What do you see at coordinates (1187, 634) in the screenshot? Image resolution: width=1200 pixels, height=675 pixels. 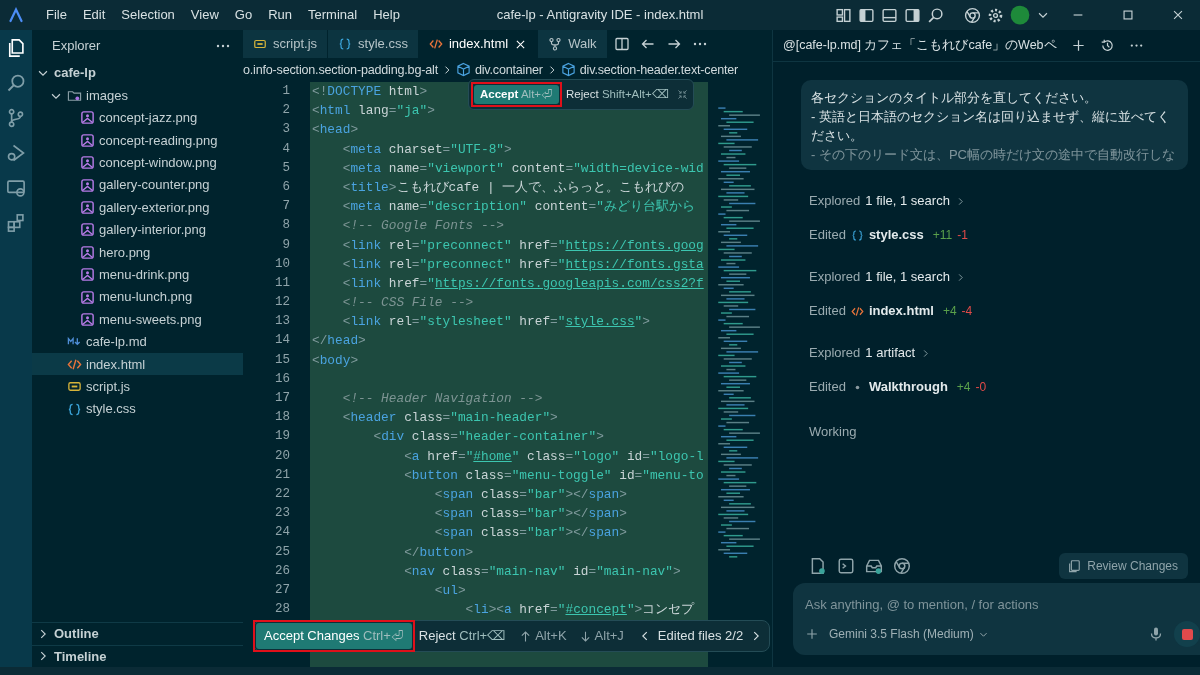 I see `stop-button` at bounding box center [1187, 634].